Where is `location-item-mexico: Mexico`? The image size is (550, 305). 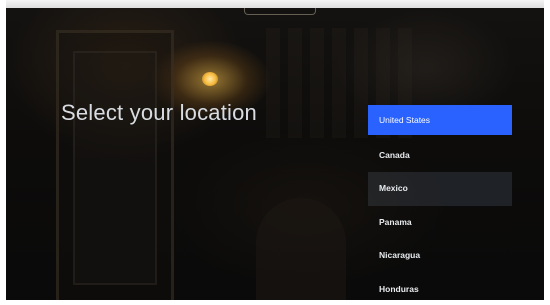 location-item-mexico: Mexico is located at coordinates (440, 189).